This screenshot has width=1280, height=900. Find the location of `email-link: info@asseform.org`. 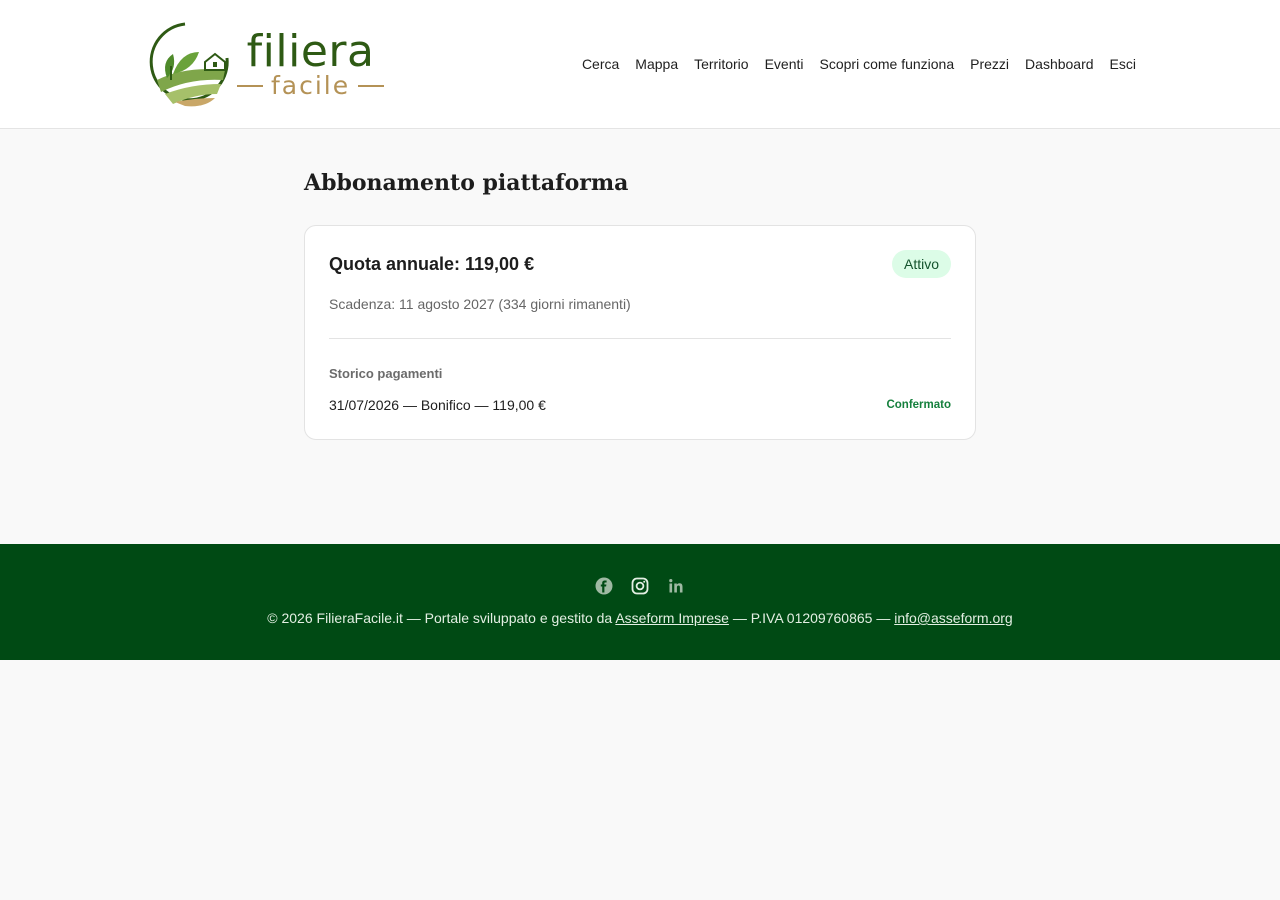

email-link: info@asseform.org is located at coordinates (953, 618).